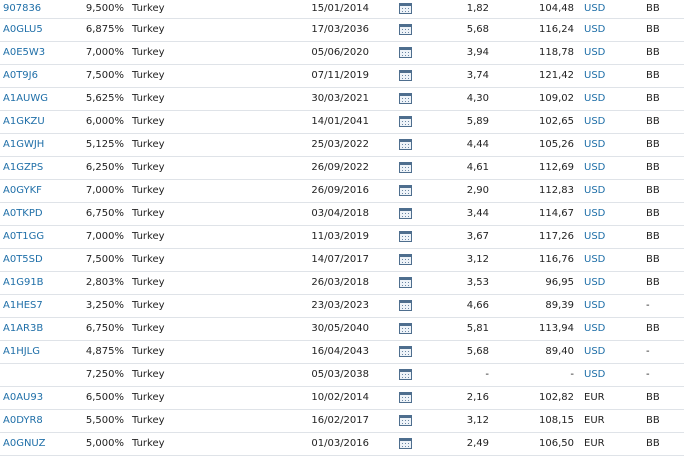 This screenshot has width=684, height=456. What do you see at coordinates (539, 145) in the screenshot?
I see `price-cell: 105,26` at bounding box center [539, 145].